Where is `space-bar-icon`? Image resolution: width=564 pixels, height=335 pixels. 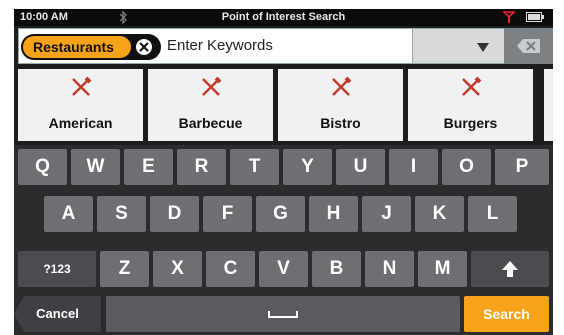
space-bar-icon is located at coordinates (283, 314).